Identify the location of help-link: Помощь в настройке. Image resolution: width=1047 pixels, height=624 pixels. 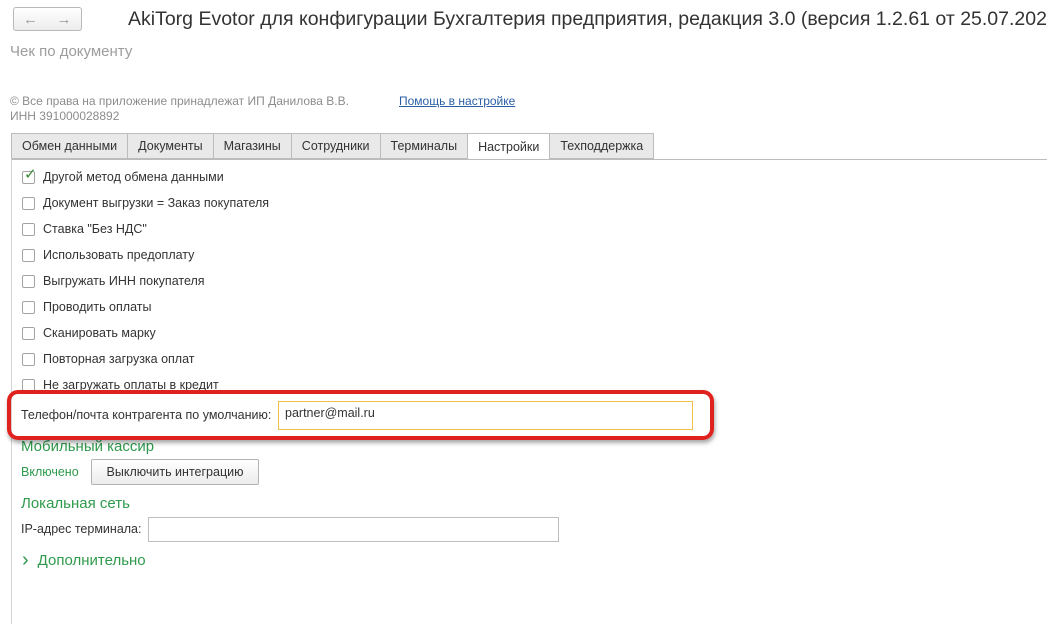
(457, 101).